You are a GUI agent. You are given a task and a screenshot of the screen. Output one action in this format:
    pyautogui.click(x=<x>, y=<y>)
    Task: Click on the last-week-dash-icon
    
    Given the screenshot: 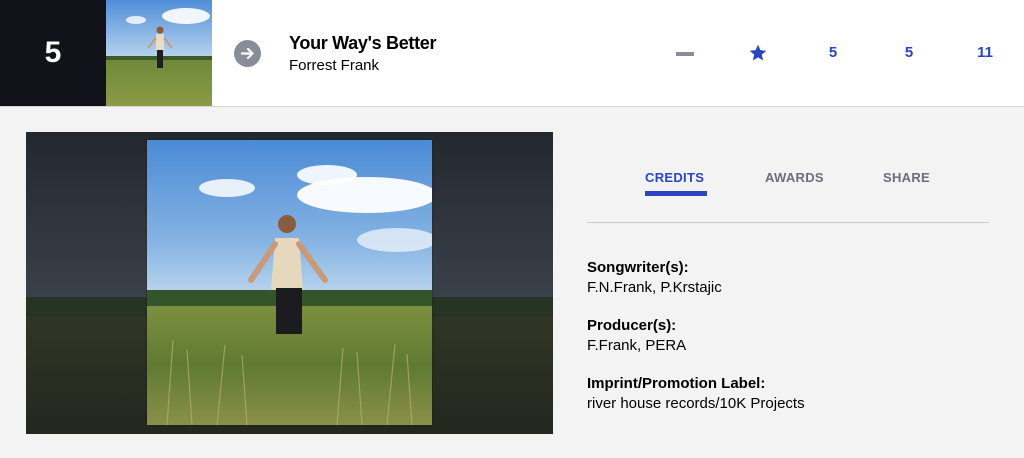 What is the action you would take?
    pyautogui.click(x=685, y=54)
    